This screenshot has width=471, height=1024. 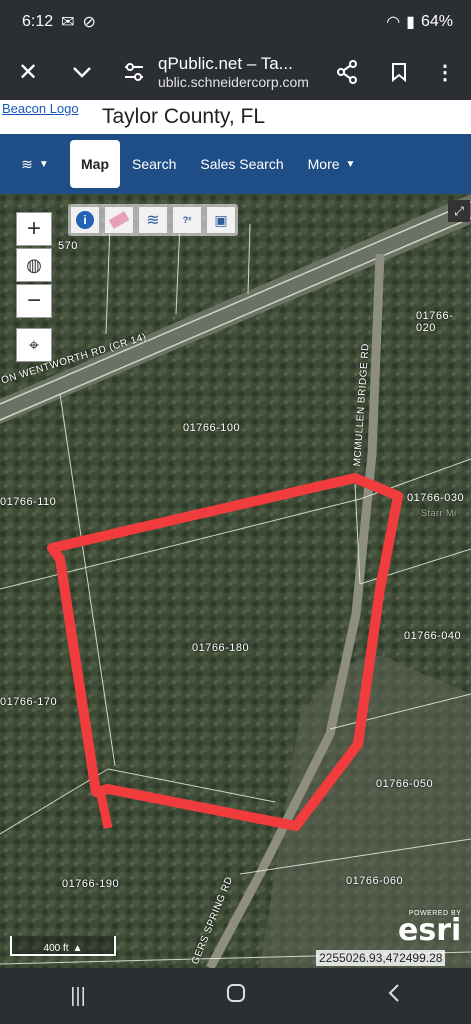 What do you see at coordinates (89, 22) in the screenshot?
I see `block-icon: ⊘` at bounding box center [89, 22].